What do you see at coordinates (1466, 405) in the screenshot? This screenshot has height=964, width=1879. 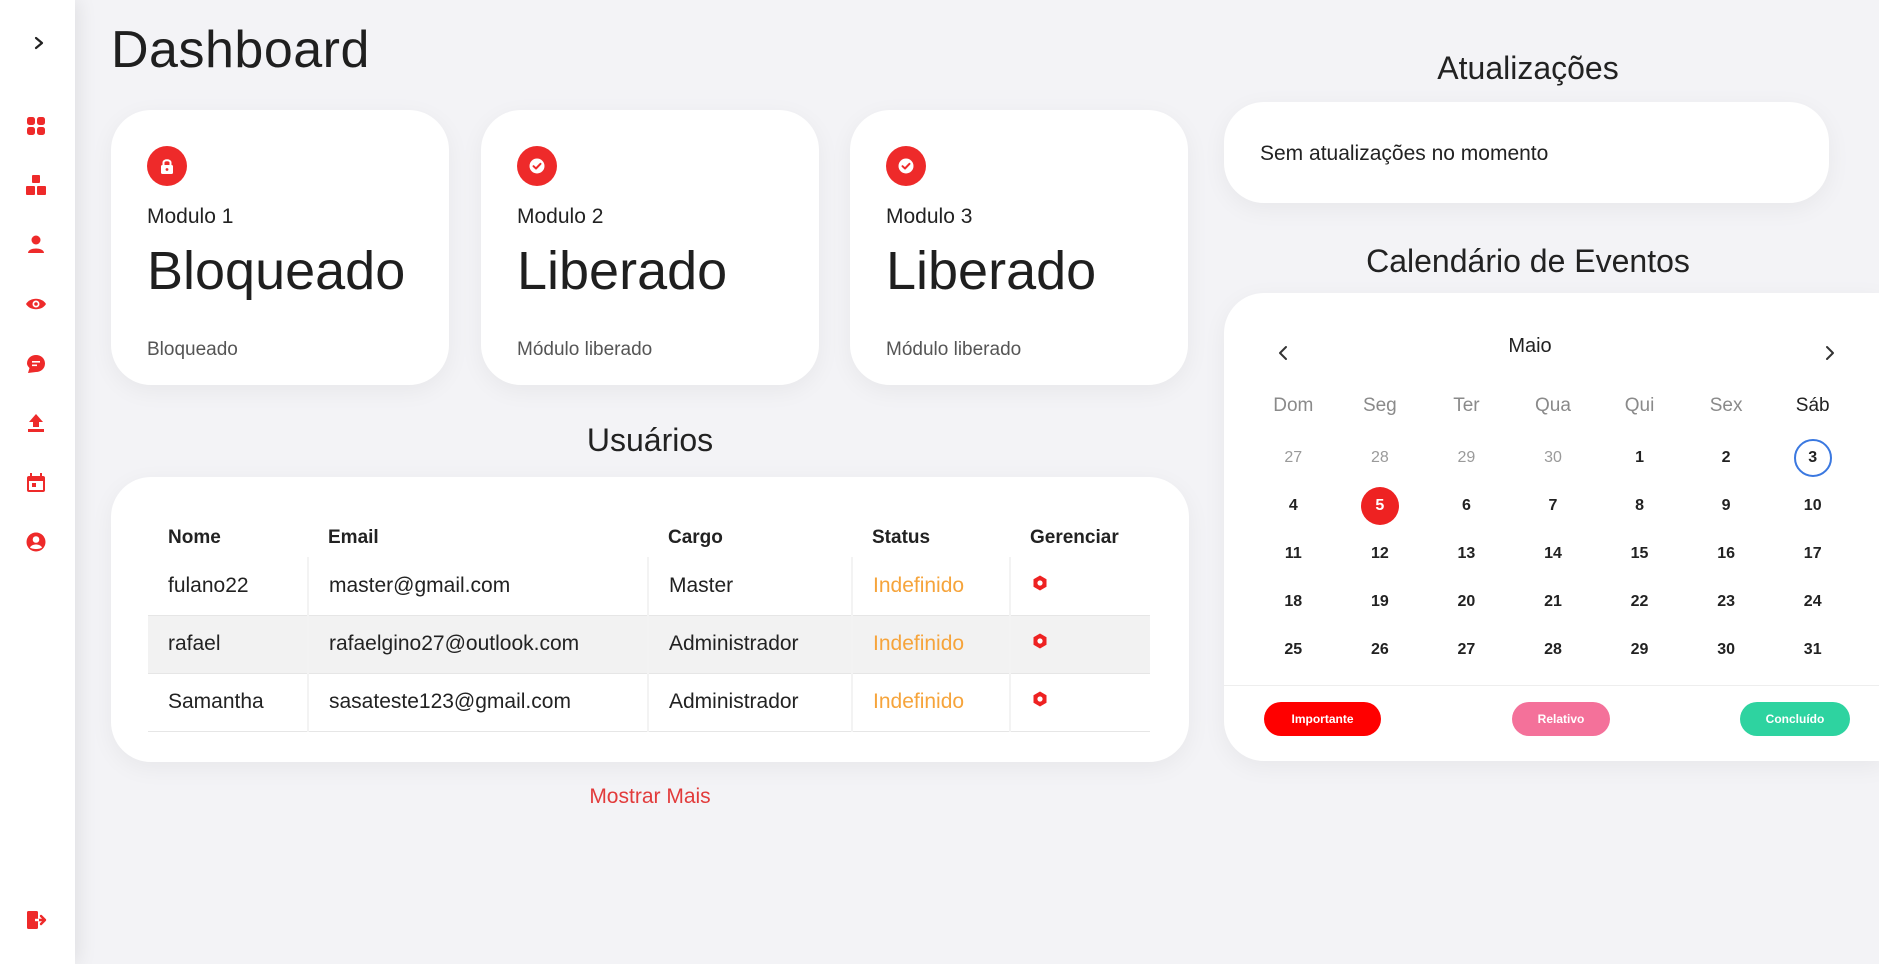 I see `weekday-label: Ter` at bounding box center [1466, 405].